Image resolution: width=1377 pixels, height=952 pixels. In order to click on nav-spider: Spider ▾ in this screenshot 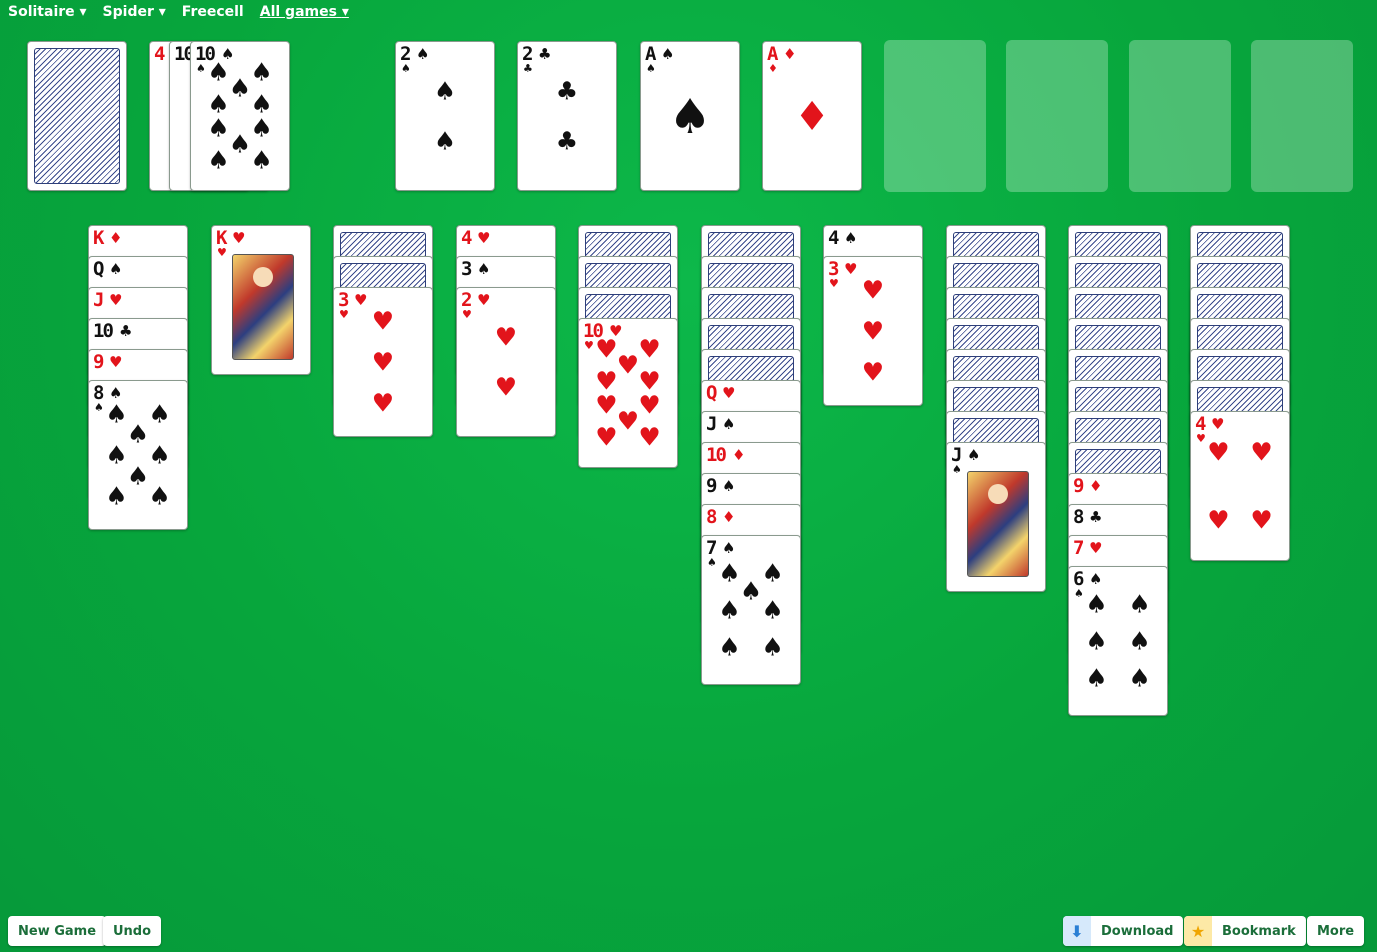, I will do `click(134, 12)`.